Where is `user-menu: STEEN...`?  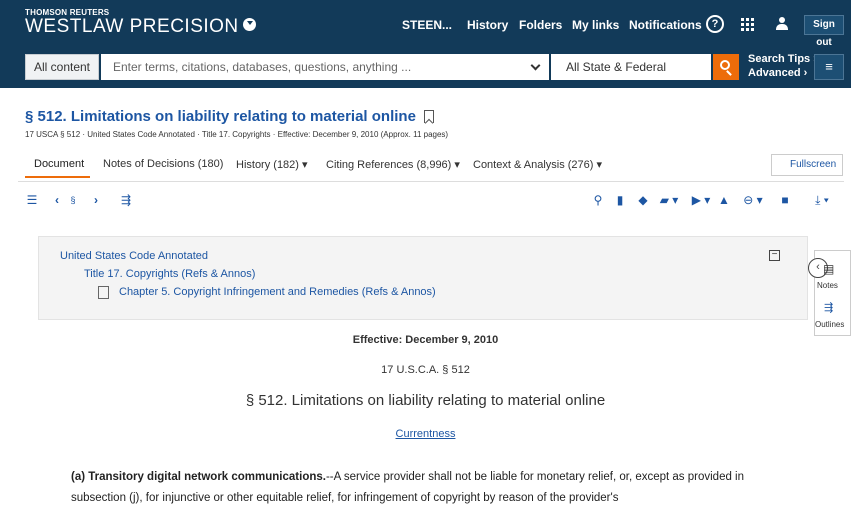
user-menu: STEEN... is located at coordinates (427, 25).